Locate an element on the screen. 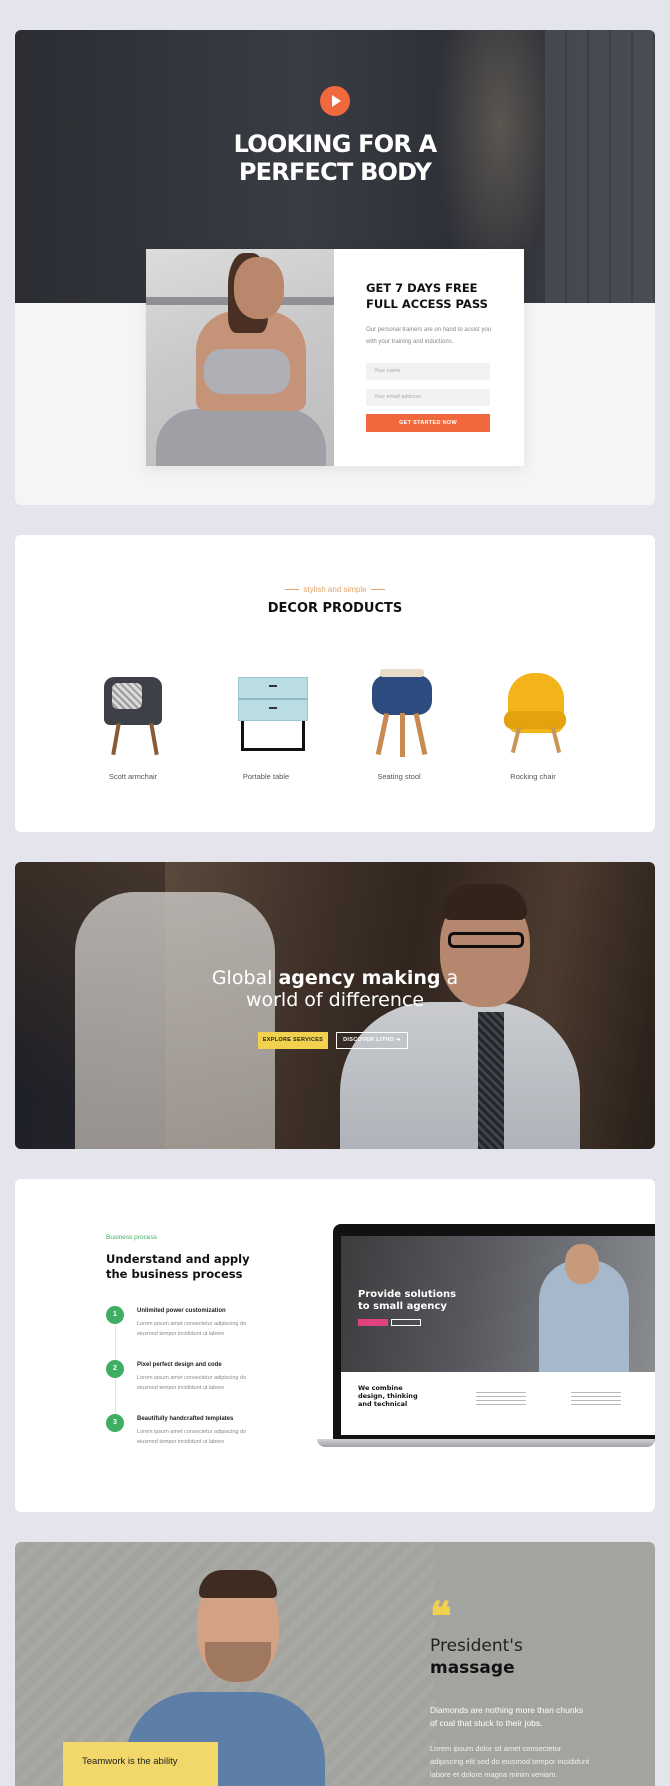  step-number: 1 is located at coordinates (115, 1315).